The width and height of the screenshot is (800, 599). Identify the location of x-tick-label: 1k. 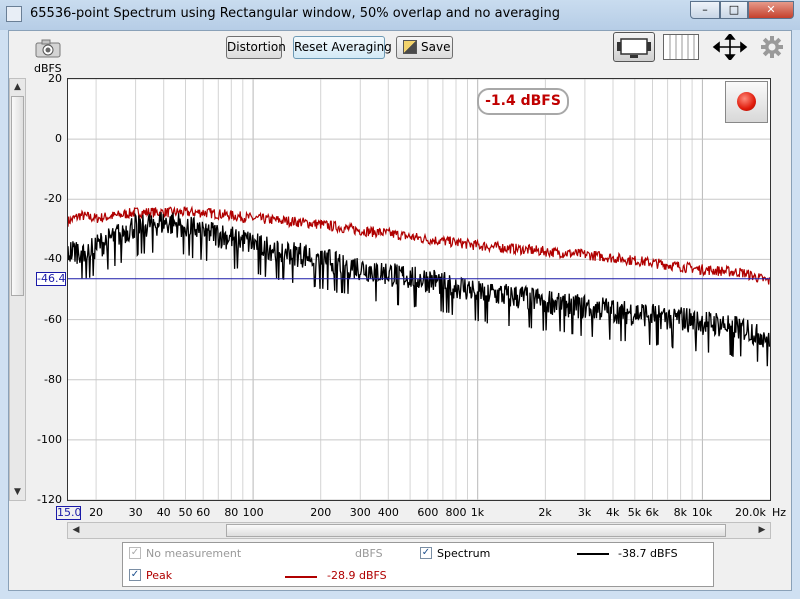
(477, 512).